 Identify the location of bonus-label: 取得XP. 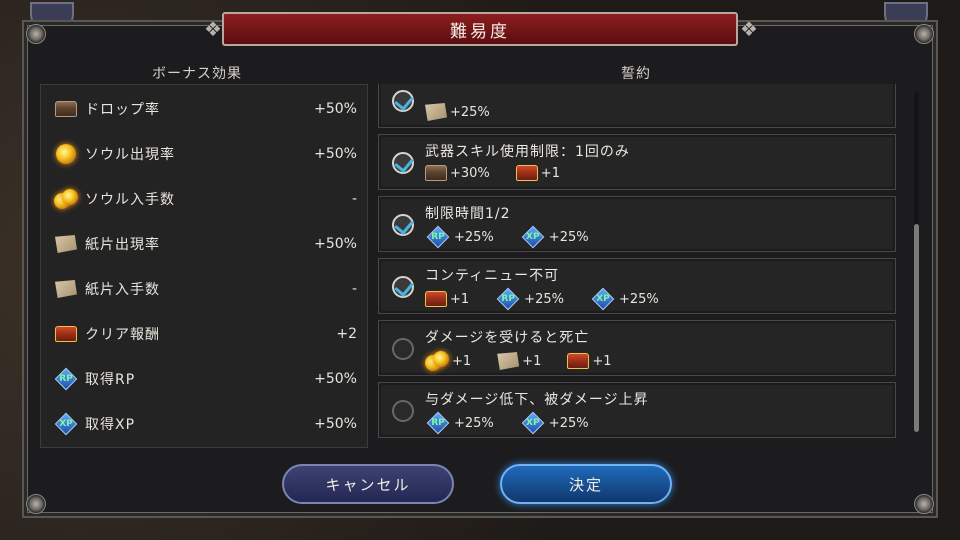
(110, 425).